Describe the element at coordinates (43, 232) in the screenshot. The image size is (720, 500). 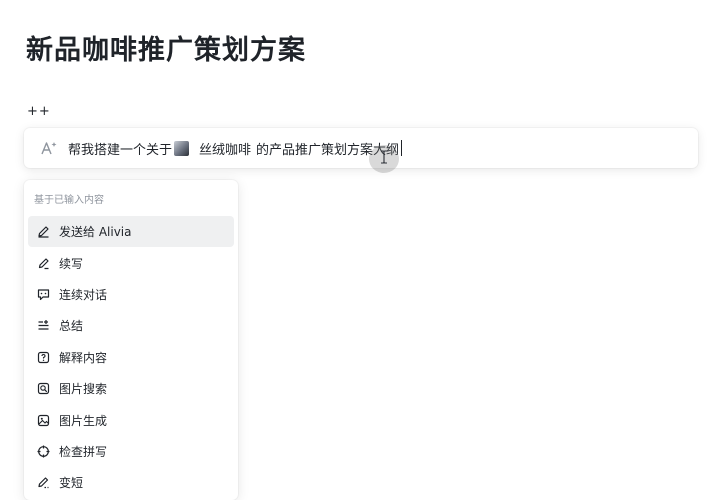
I see `pencil-icon` at that location.